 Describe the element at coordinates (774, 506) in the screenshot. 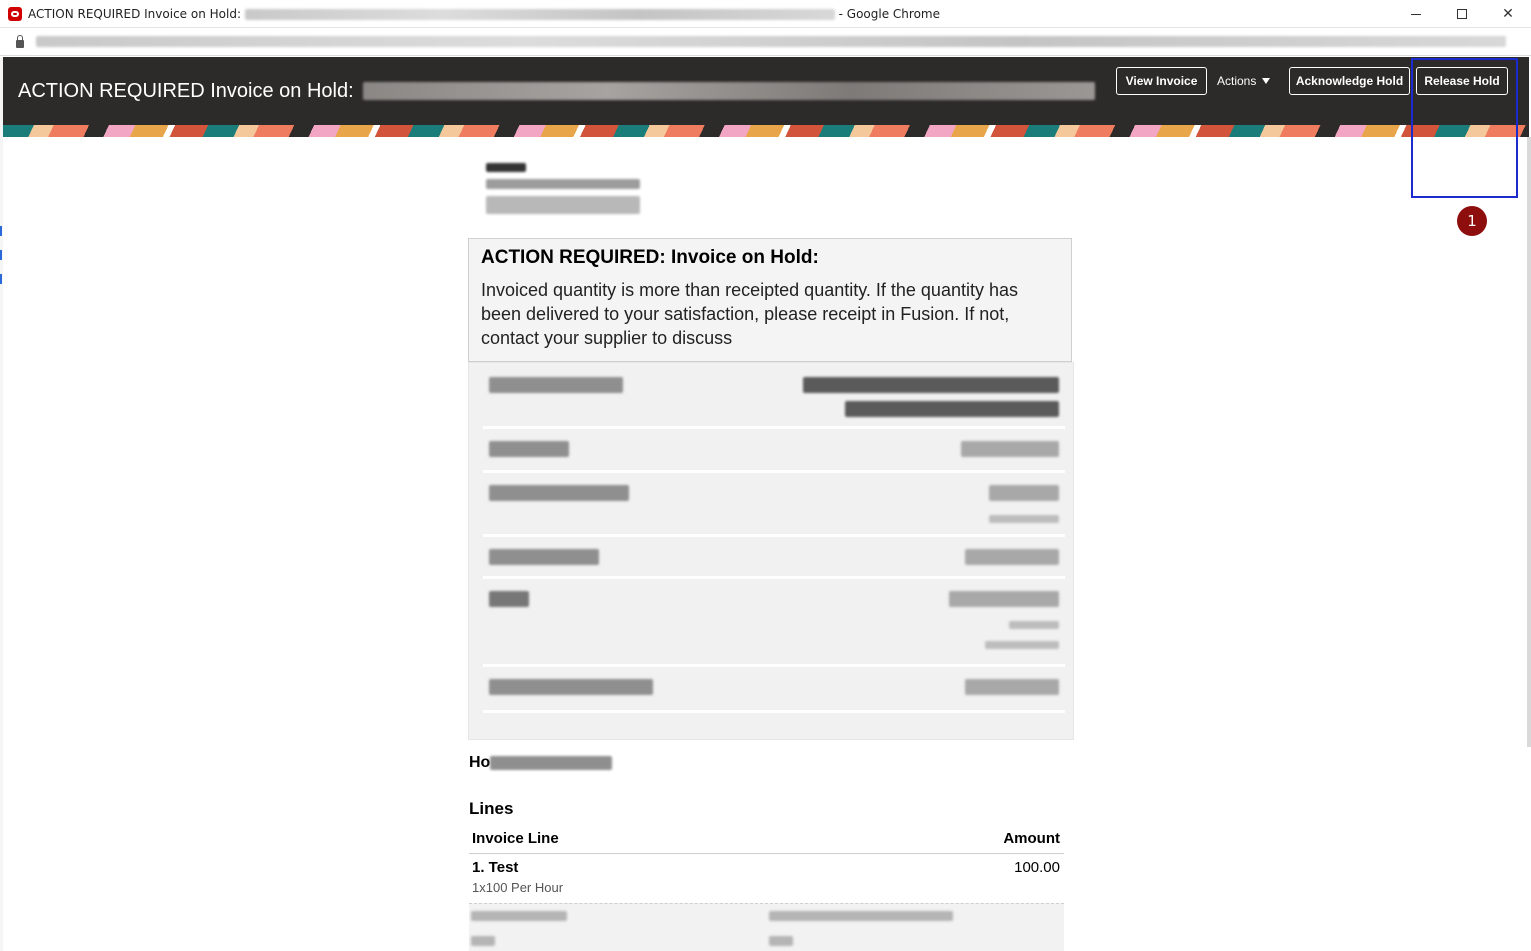

I see `detail-row-amount` at that location.